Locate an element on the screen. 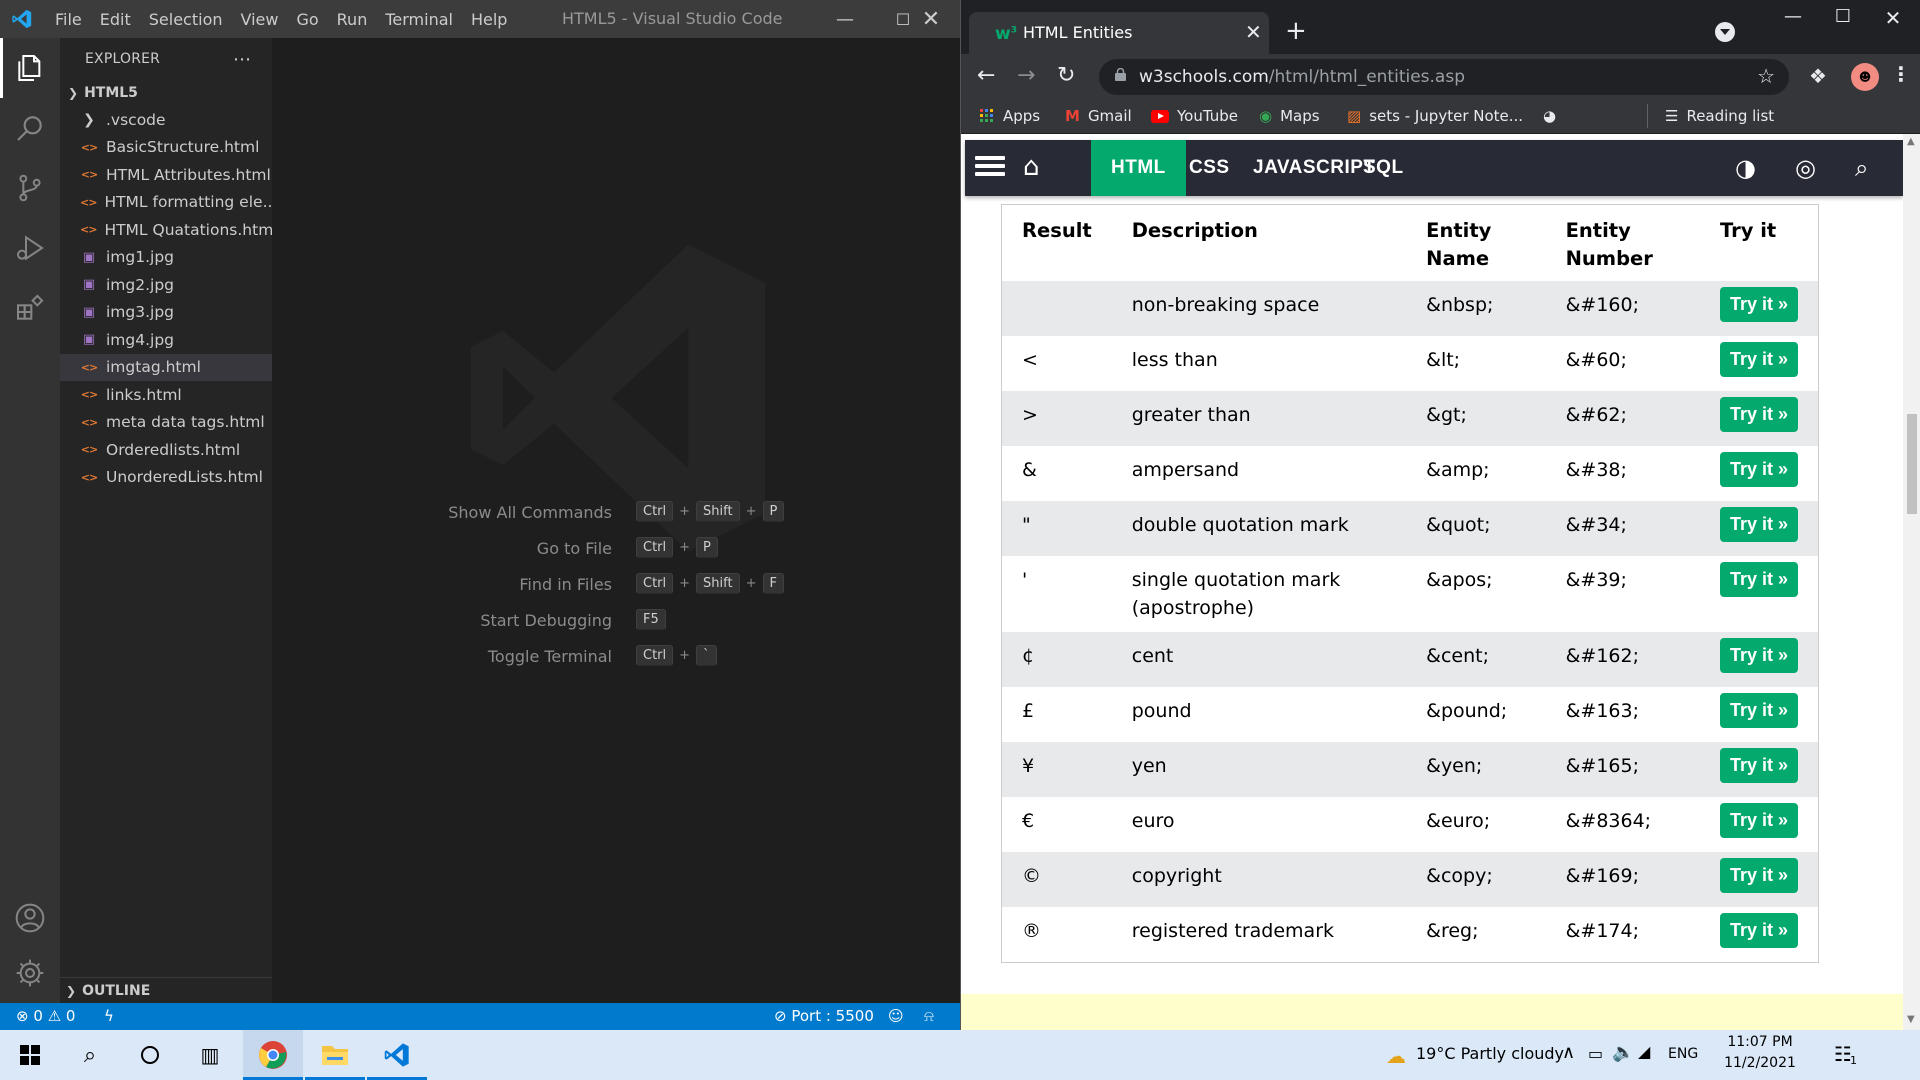  outline-section: ❯ OUTLINE is located at coordinates (166, 990).